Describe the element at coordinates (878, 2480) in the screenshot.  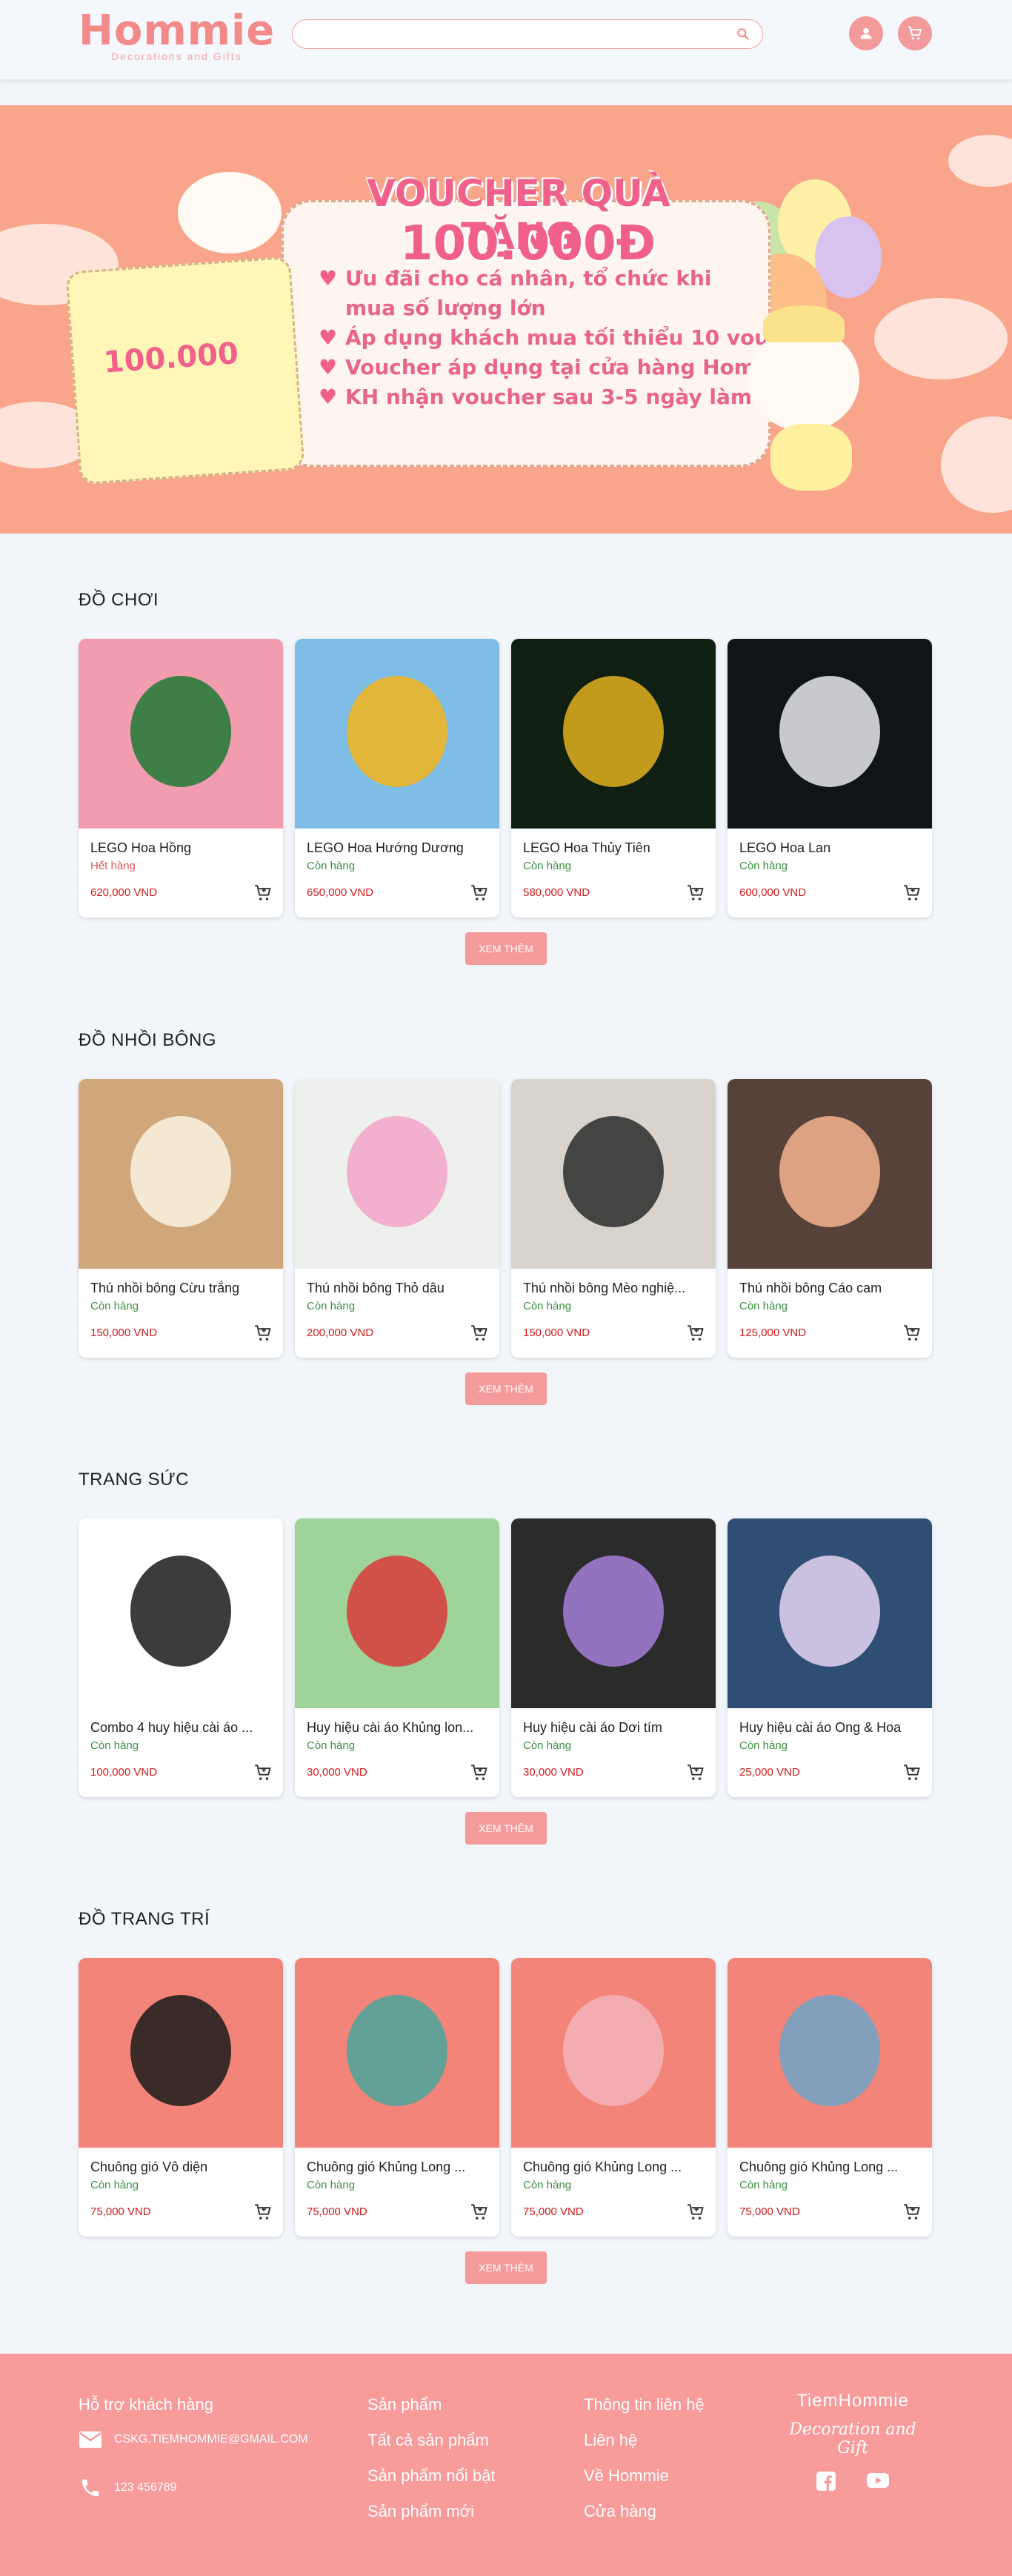
I see `youtube-icon` at that location.